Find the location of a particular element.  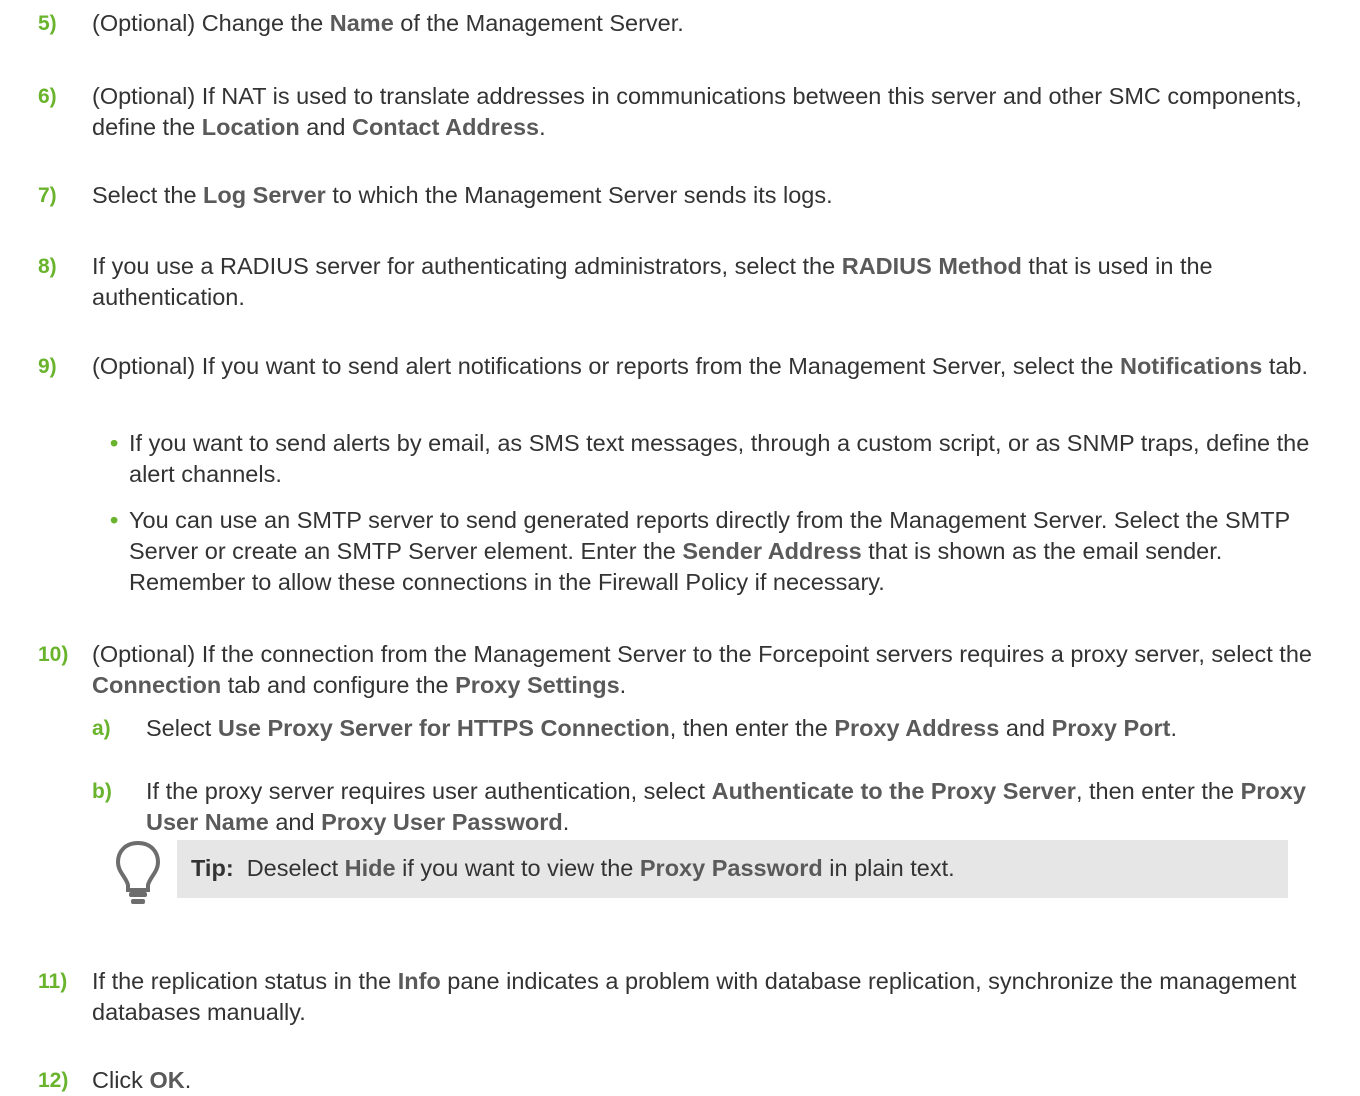

ui-term: Proxy Port is located at coordinates (1111, 728).